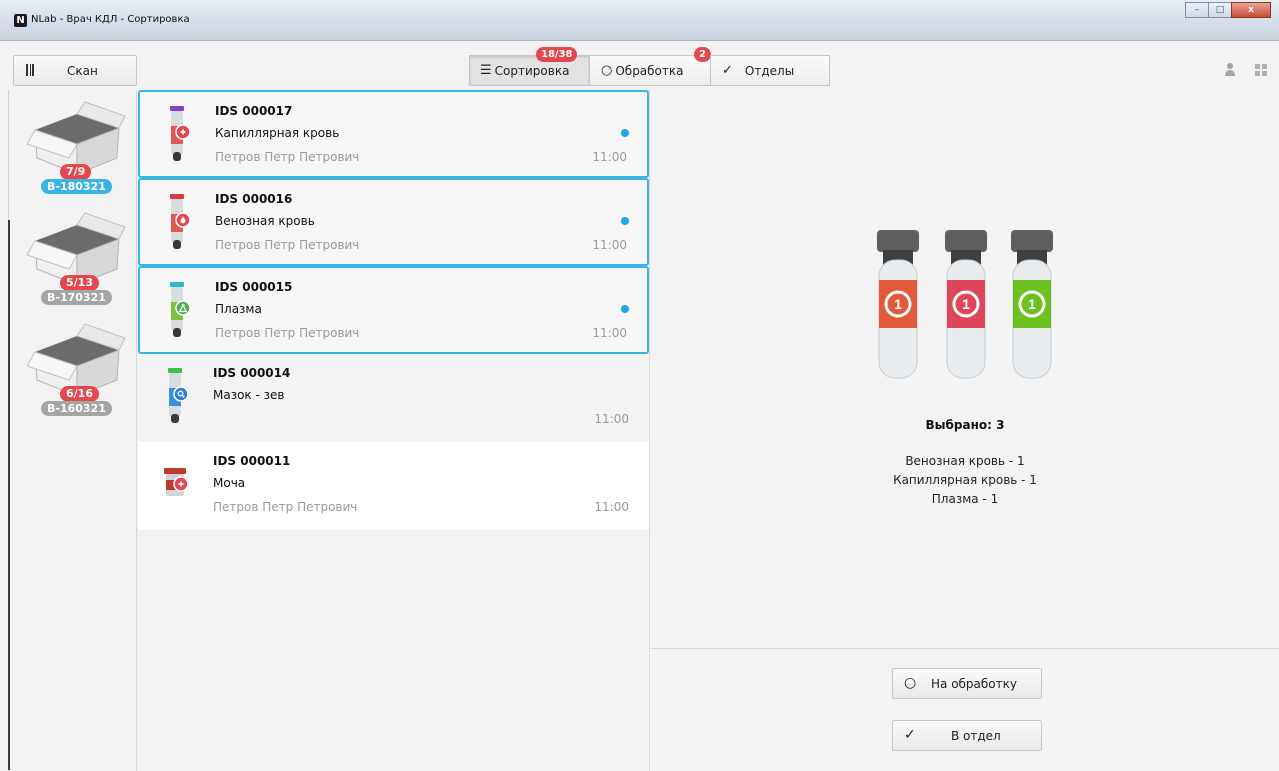 This screenshot has width=1279, height=771. I want to click on user-icon, so click(1230, 70).